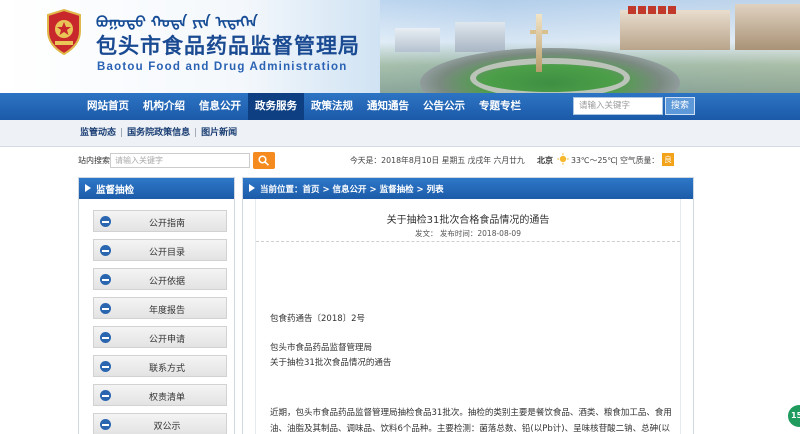 The height and width of the screenshot is (434, 800). I want to click on sub-nav-links: 监管动态 | 国务院政策信息 | 图片新闻, so click(158, 133).